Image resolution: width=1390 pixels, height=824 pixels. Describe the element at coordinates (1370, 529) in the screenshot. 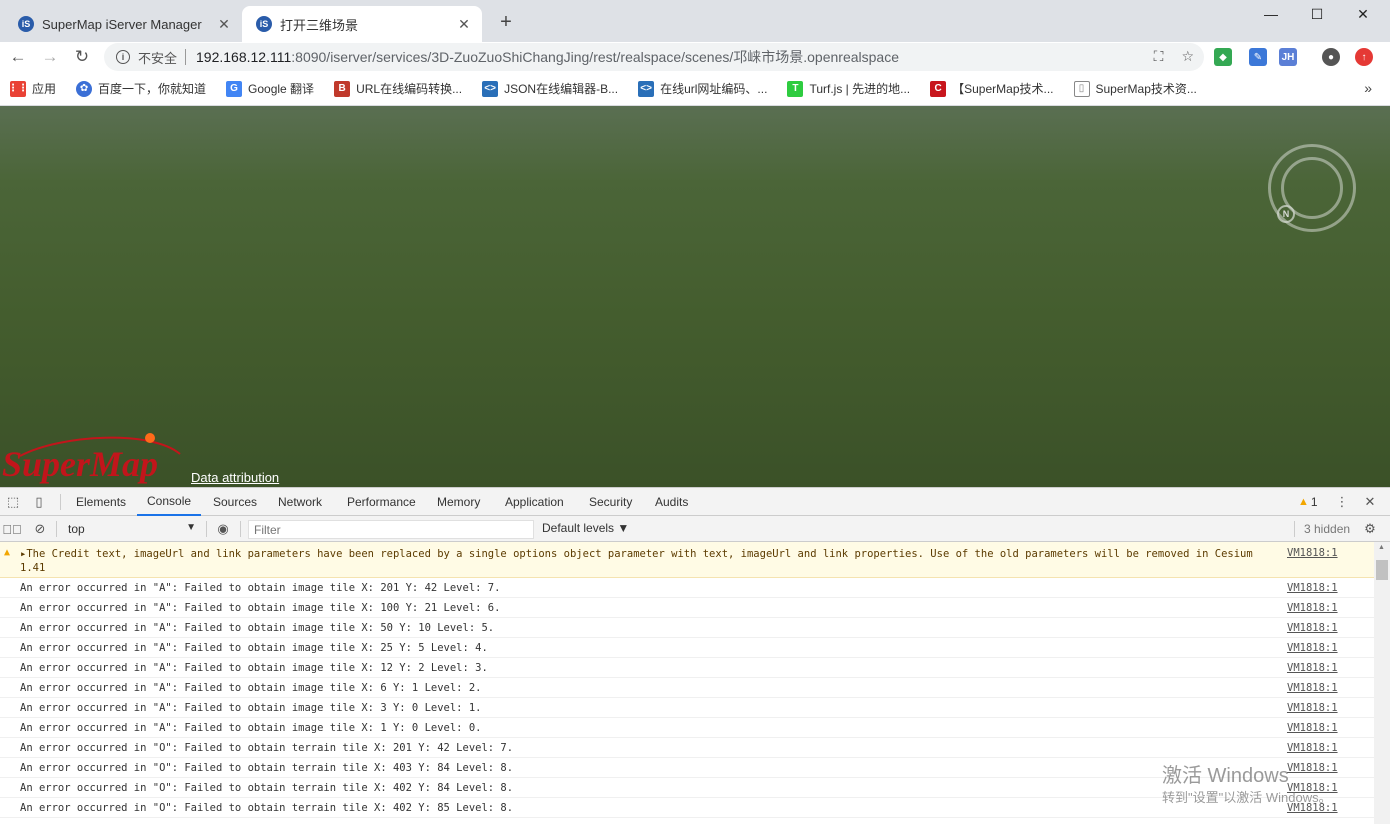

I see `gear-icon: ⚙` at that location.